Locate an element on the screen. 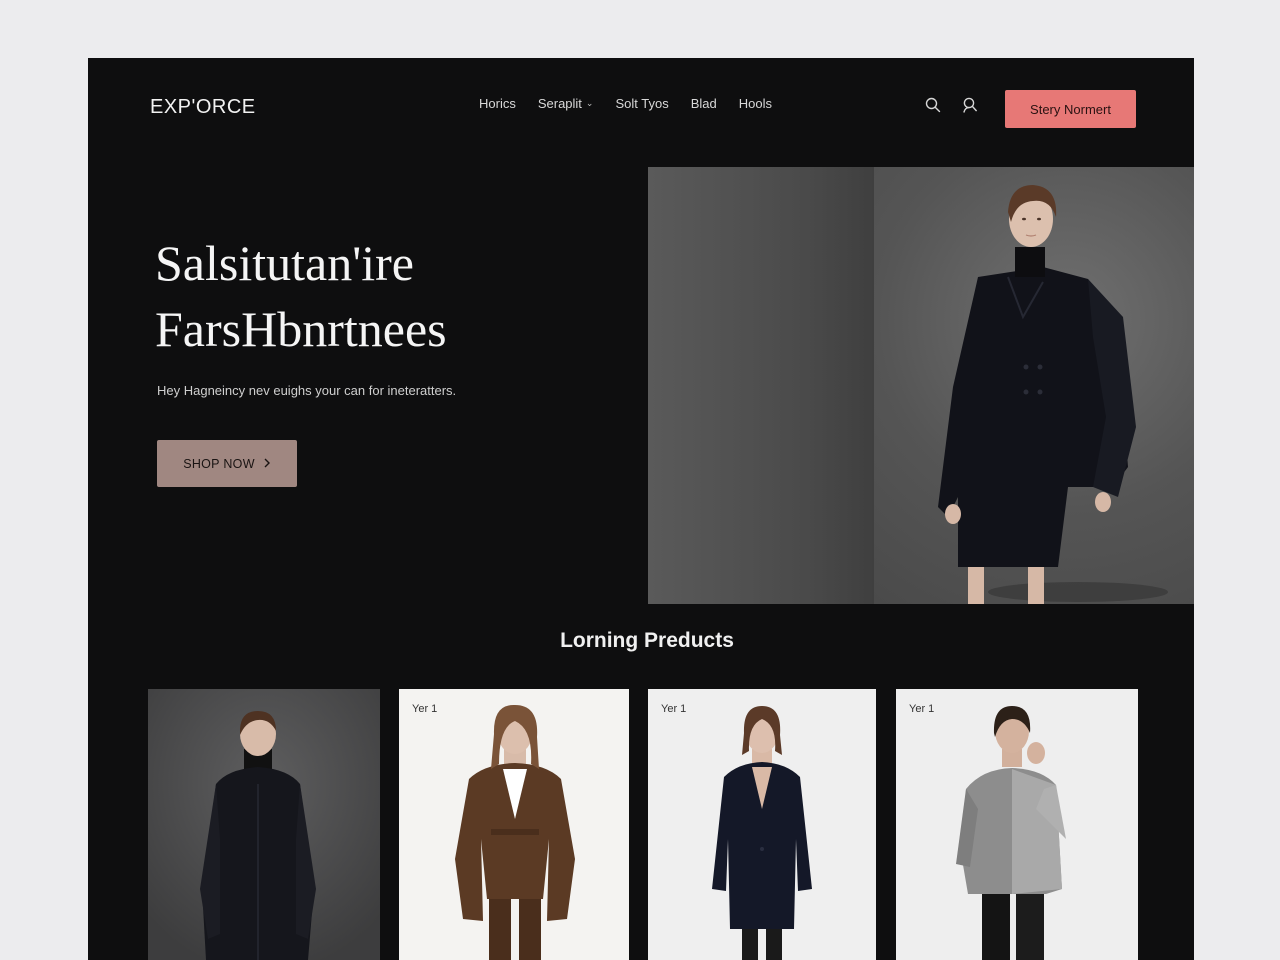 This screenshot has width=1280, height=960. shop-now-label: SHOP NOW is located at coordinates (219, 463).